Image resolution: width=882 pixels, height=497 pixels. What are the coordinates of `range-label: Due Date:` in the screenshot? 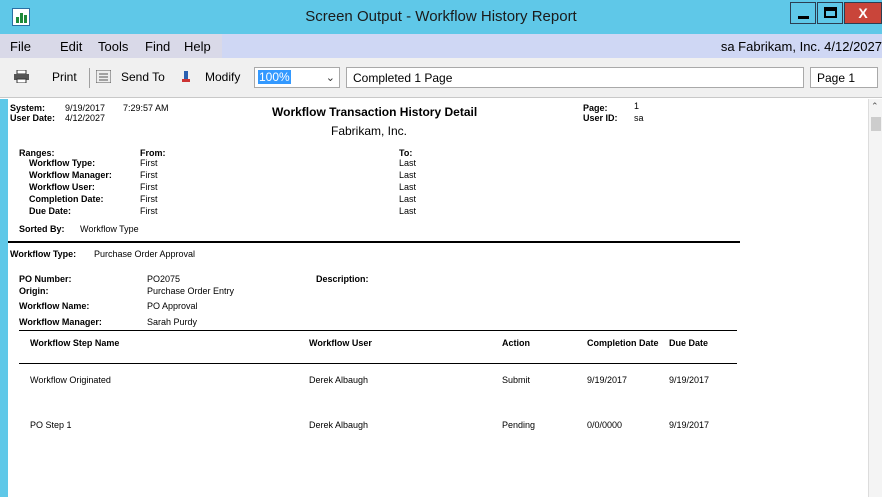 It's located at (50, 211).